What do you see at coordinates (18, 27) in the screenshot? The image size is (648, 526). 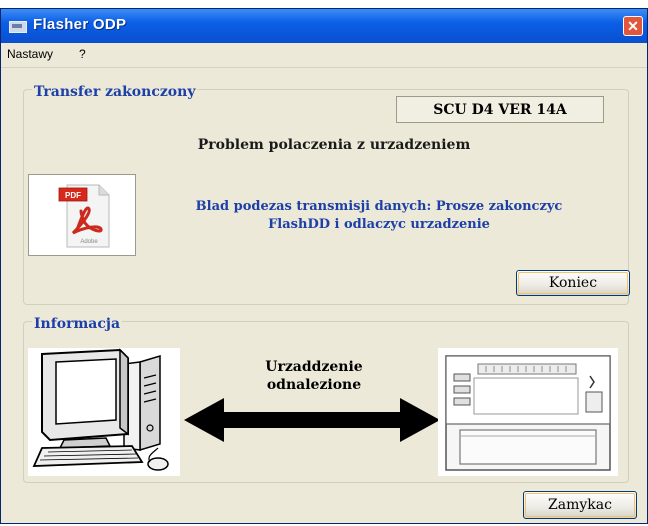 I see `app-icon` at bounding box center [18, 27].